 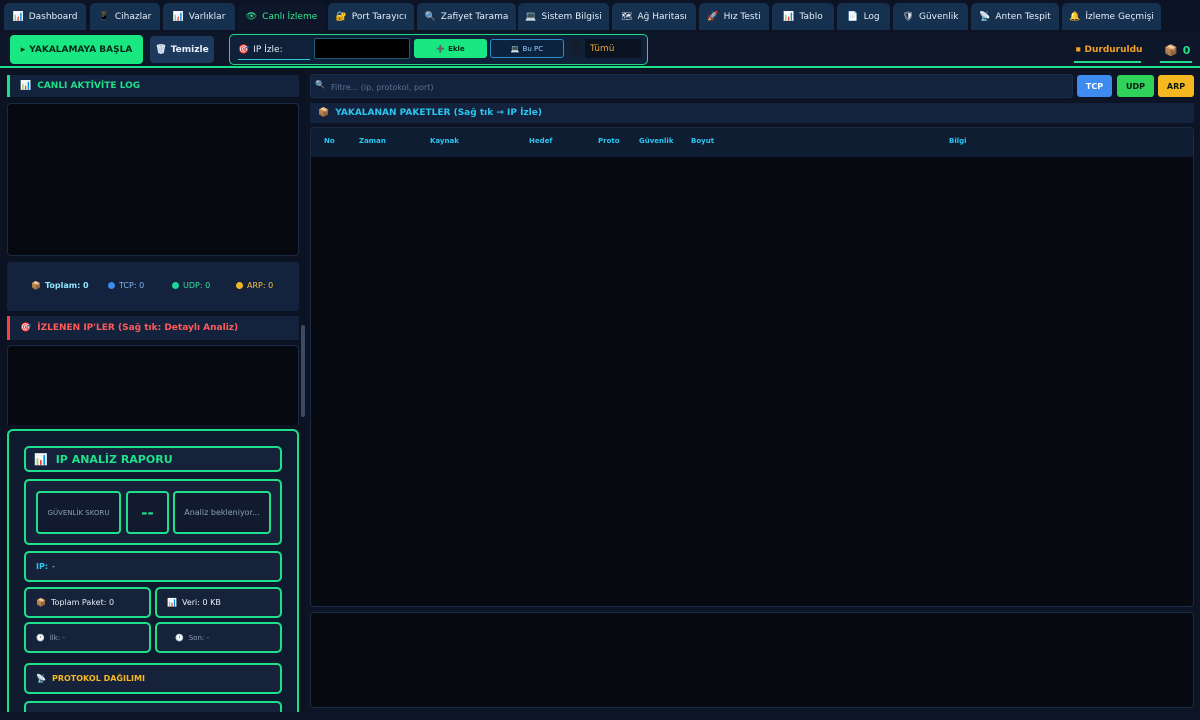 I want to click on tab-3: 👁 Canlı İzleme, so click(x=281, y=16).